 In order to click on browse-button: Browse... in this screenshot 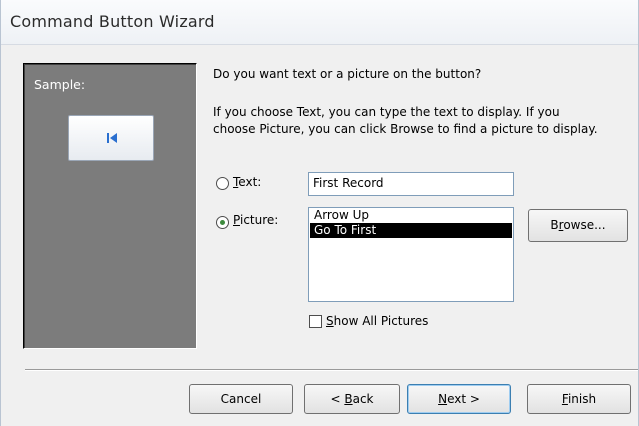, I will do `click(578, 225)`.